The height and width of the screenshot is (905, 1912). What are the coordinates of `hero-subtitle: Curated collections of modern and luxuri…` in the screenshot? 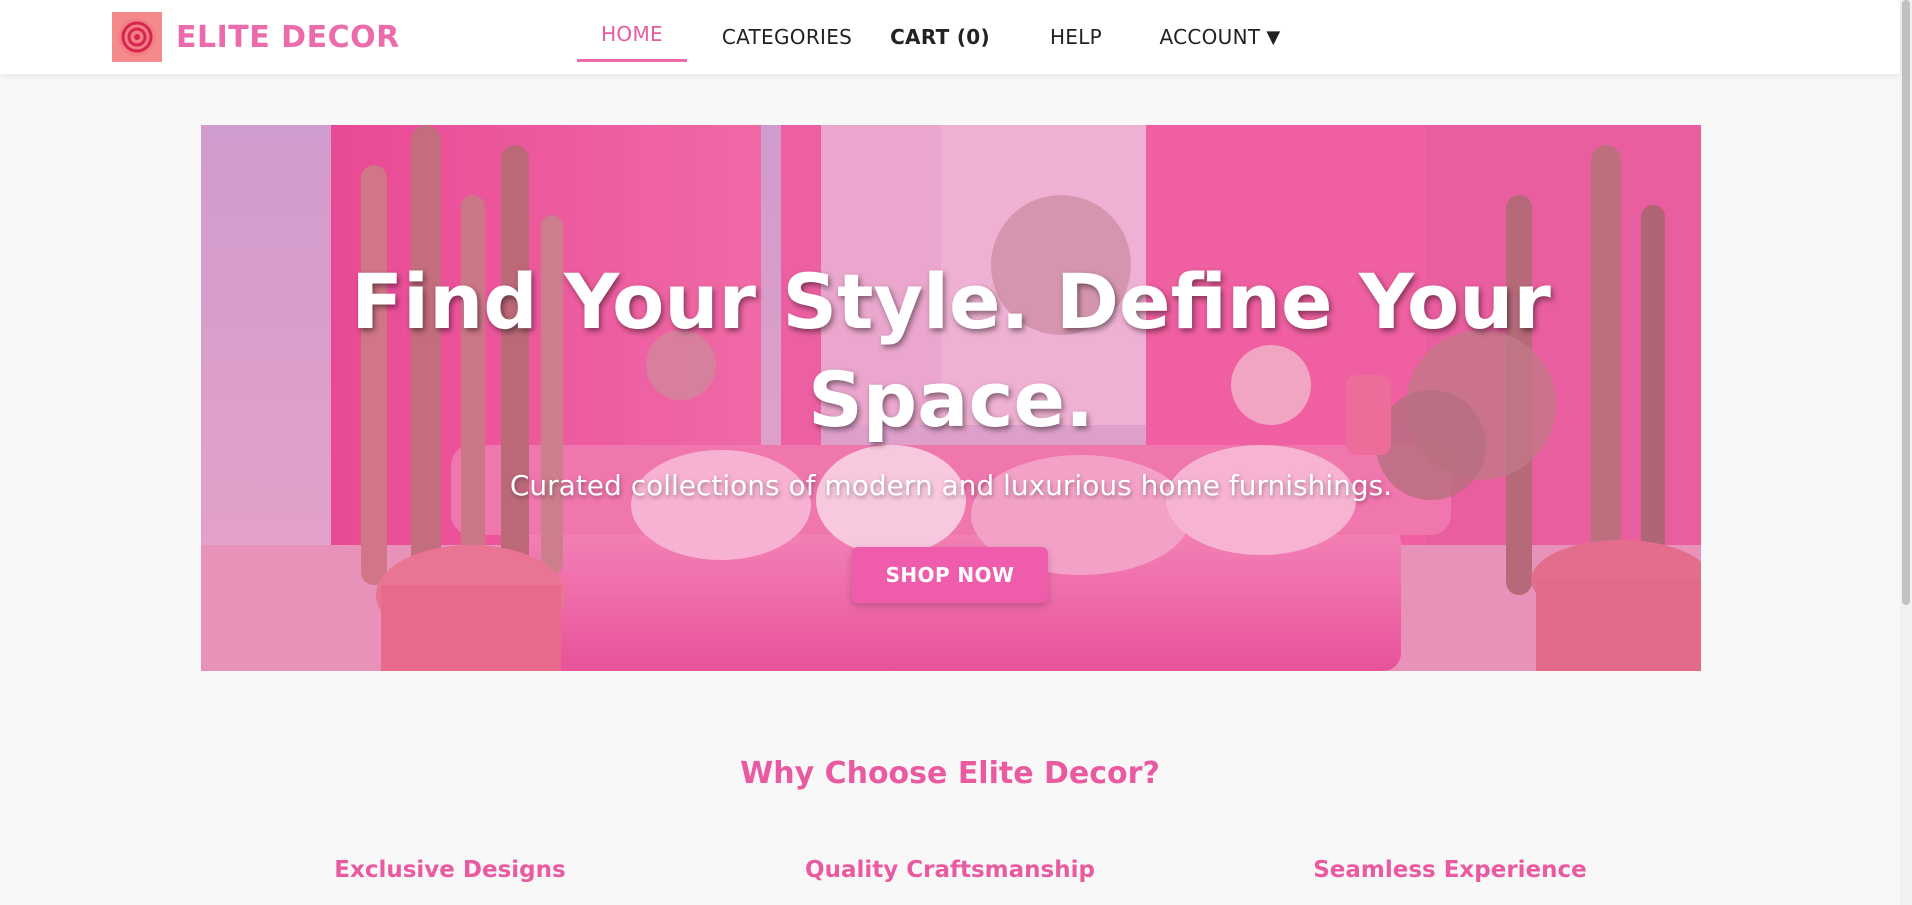 It's located at (951, 485).